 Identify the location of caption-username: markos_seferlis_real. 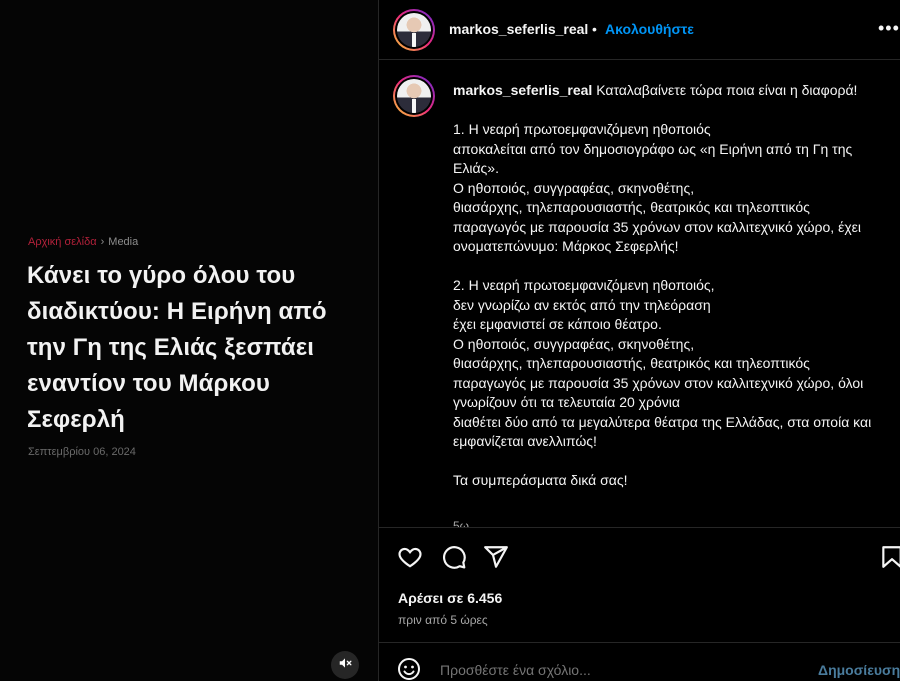
(522, 90).